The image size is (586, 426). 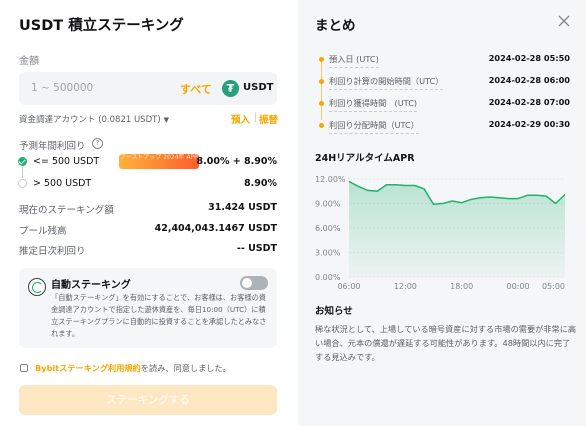 What do you see at coordinates (529, 58) in the screenshot?
I see `timeline-value: 2024-02-28 05:50` at bounding box center [529, 58].